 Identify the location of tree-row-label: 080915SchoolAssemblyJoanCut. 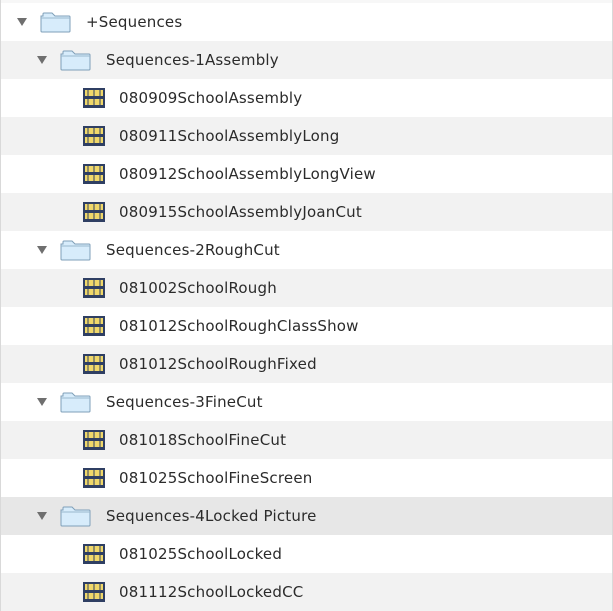
(240, 212).